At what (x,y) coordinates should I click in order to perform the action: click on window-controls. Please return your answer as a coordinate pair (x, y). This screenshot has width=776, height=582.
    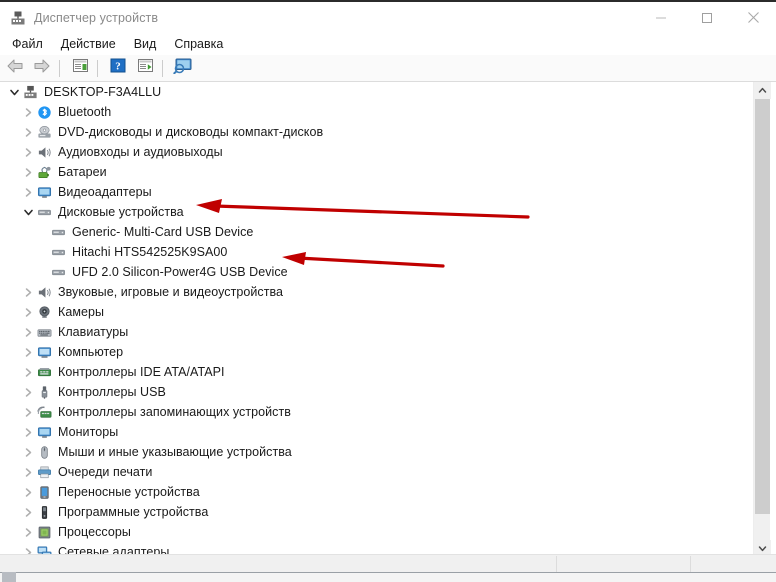
    Looking at the image, I should click on (707, 17).